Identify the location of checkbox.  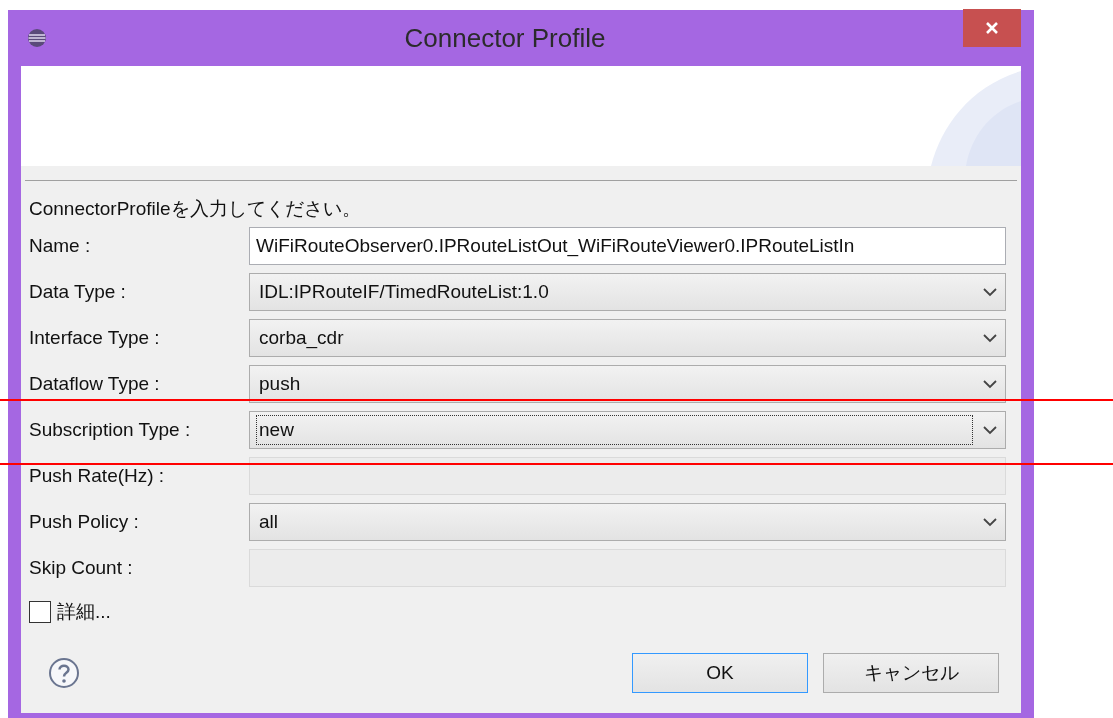
(40, 612).